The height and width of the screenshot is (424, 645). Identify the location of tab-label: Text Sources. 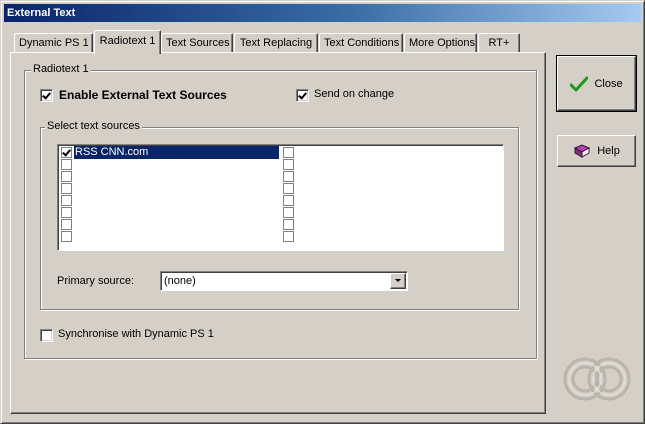
(198, 43).